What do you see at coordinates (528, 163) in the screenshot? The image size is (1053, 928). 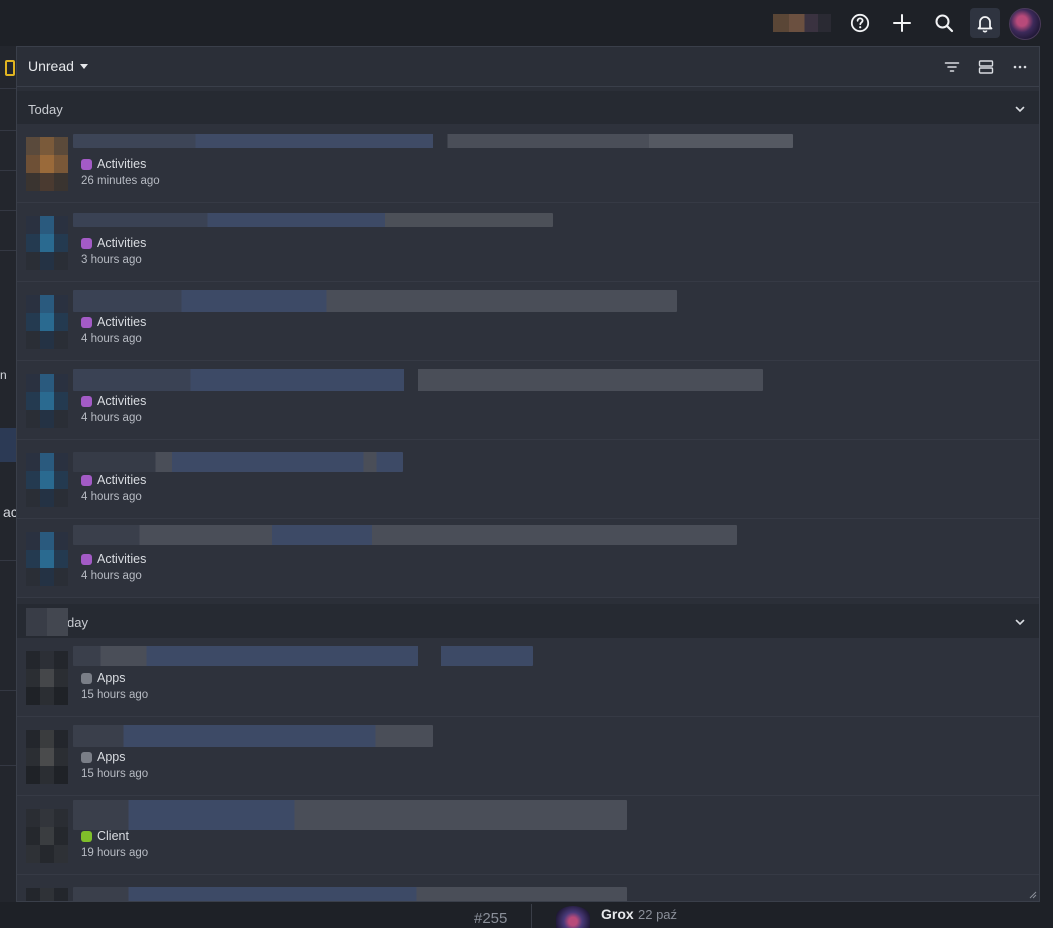 I see `notification-item: Activities 26 minutes ago` at bounding box center [528, 163].